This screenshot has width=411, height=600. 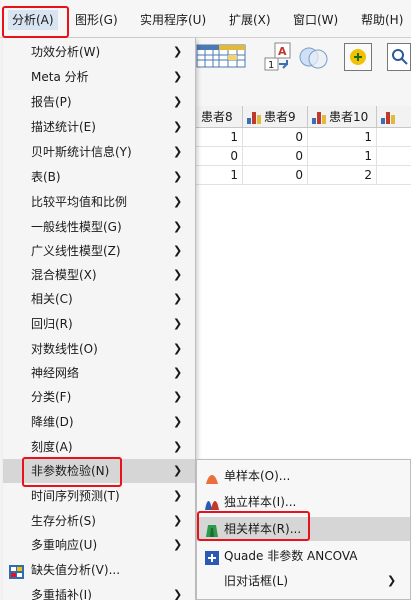 What do you see at coordinates (275, 117) in the screenshot?
I see `column-header: 患者9` at bounding box center [275, 117].